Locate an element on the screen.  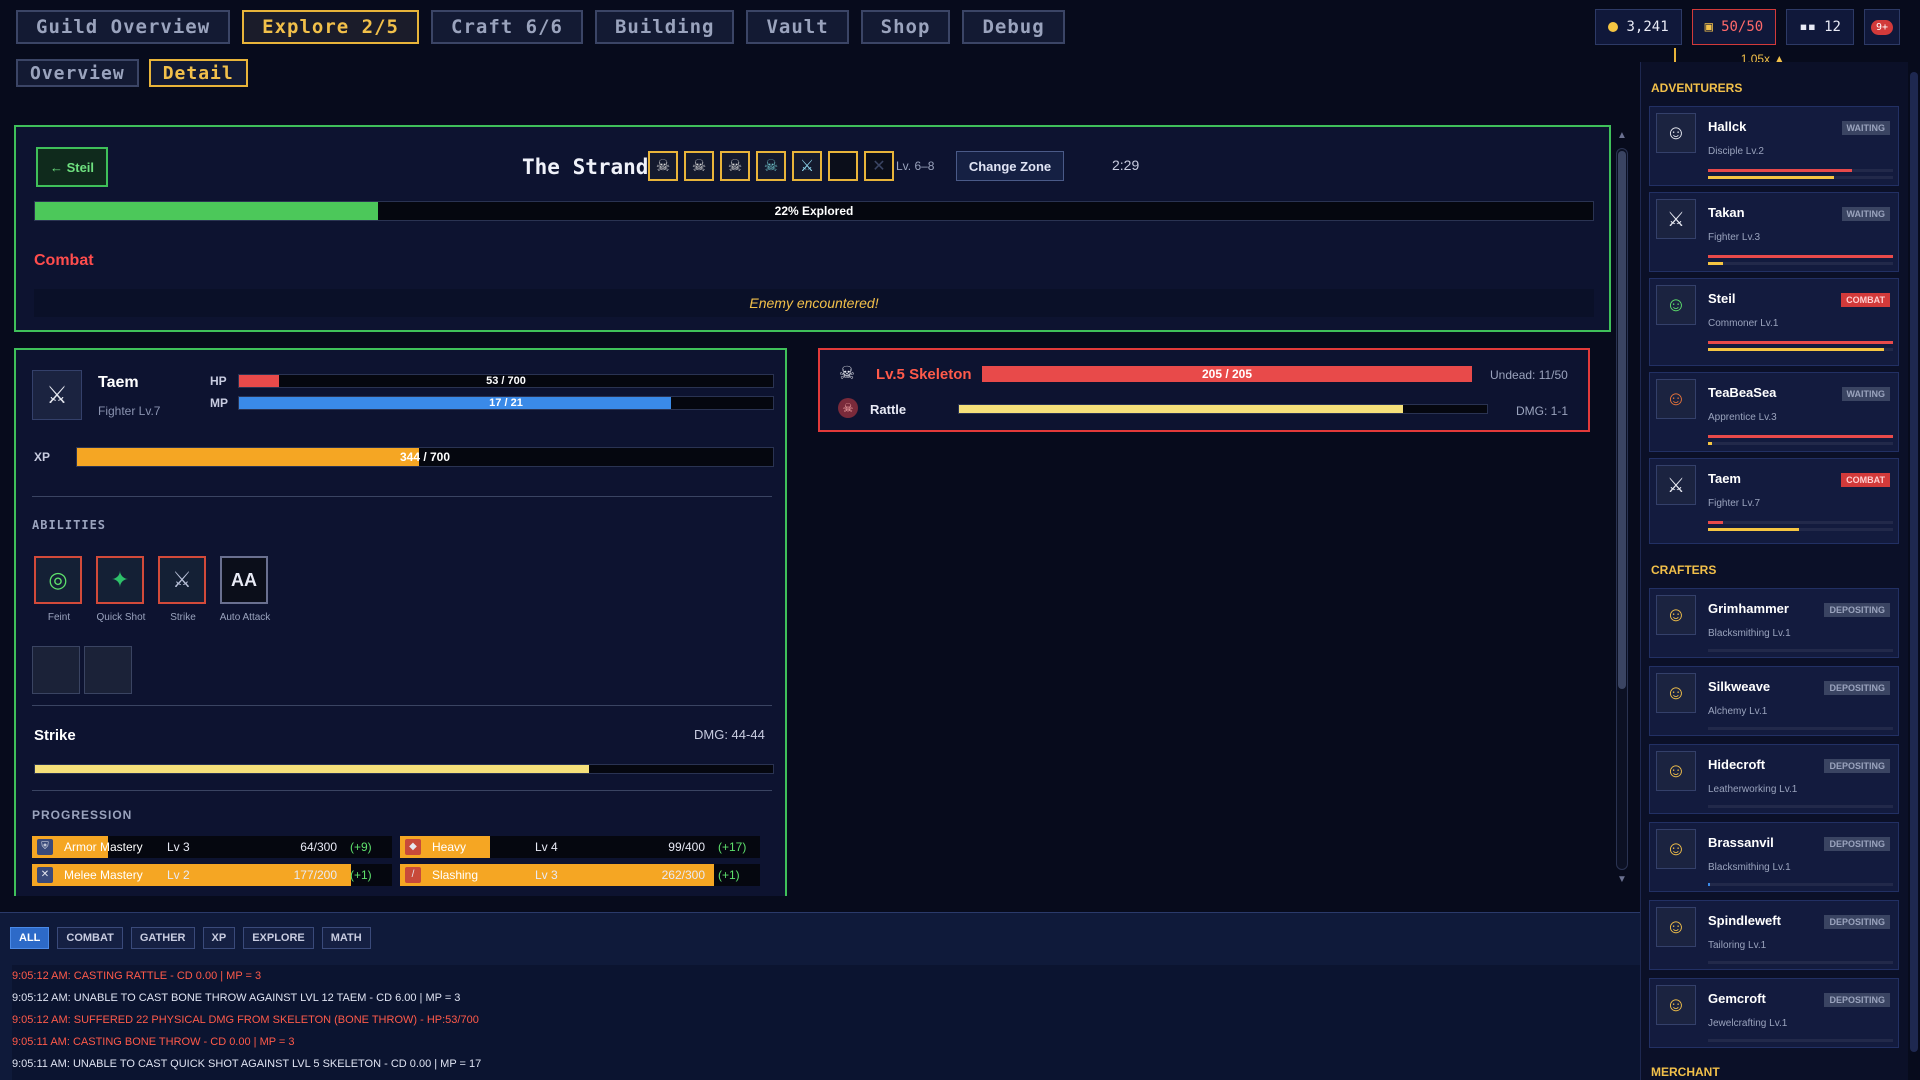
filter-all: ALL is located at coordinates (30, 938).